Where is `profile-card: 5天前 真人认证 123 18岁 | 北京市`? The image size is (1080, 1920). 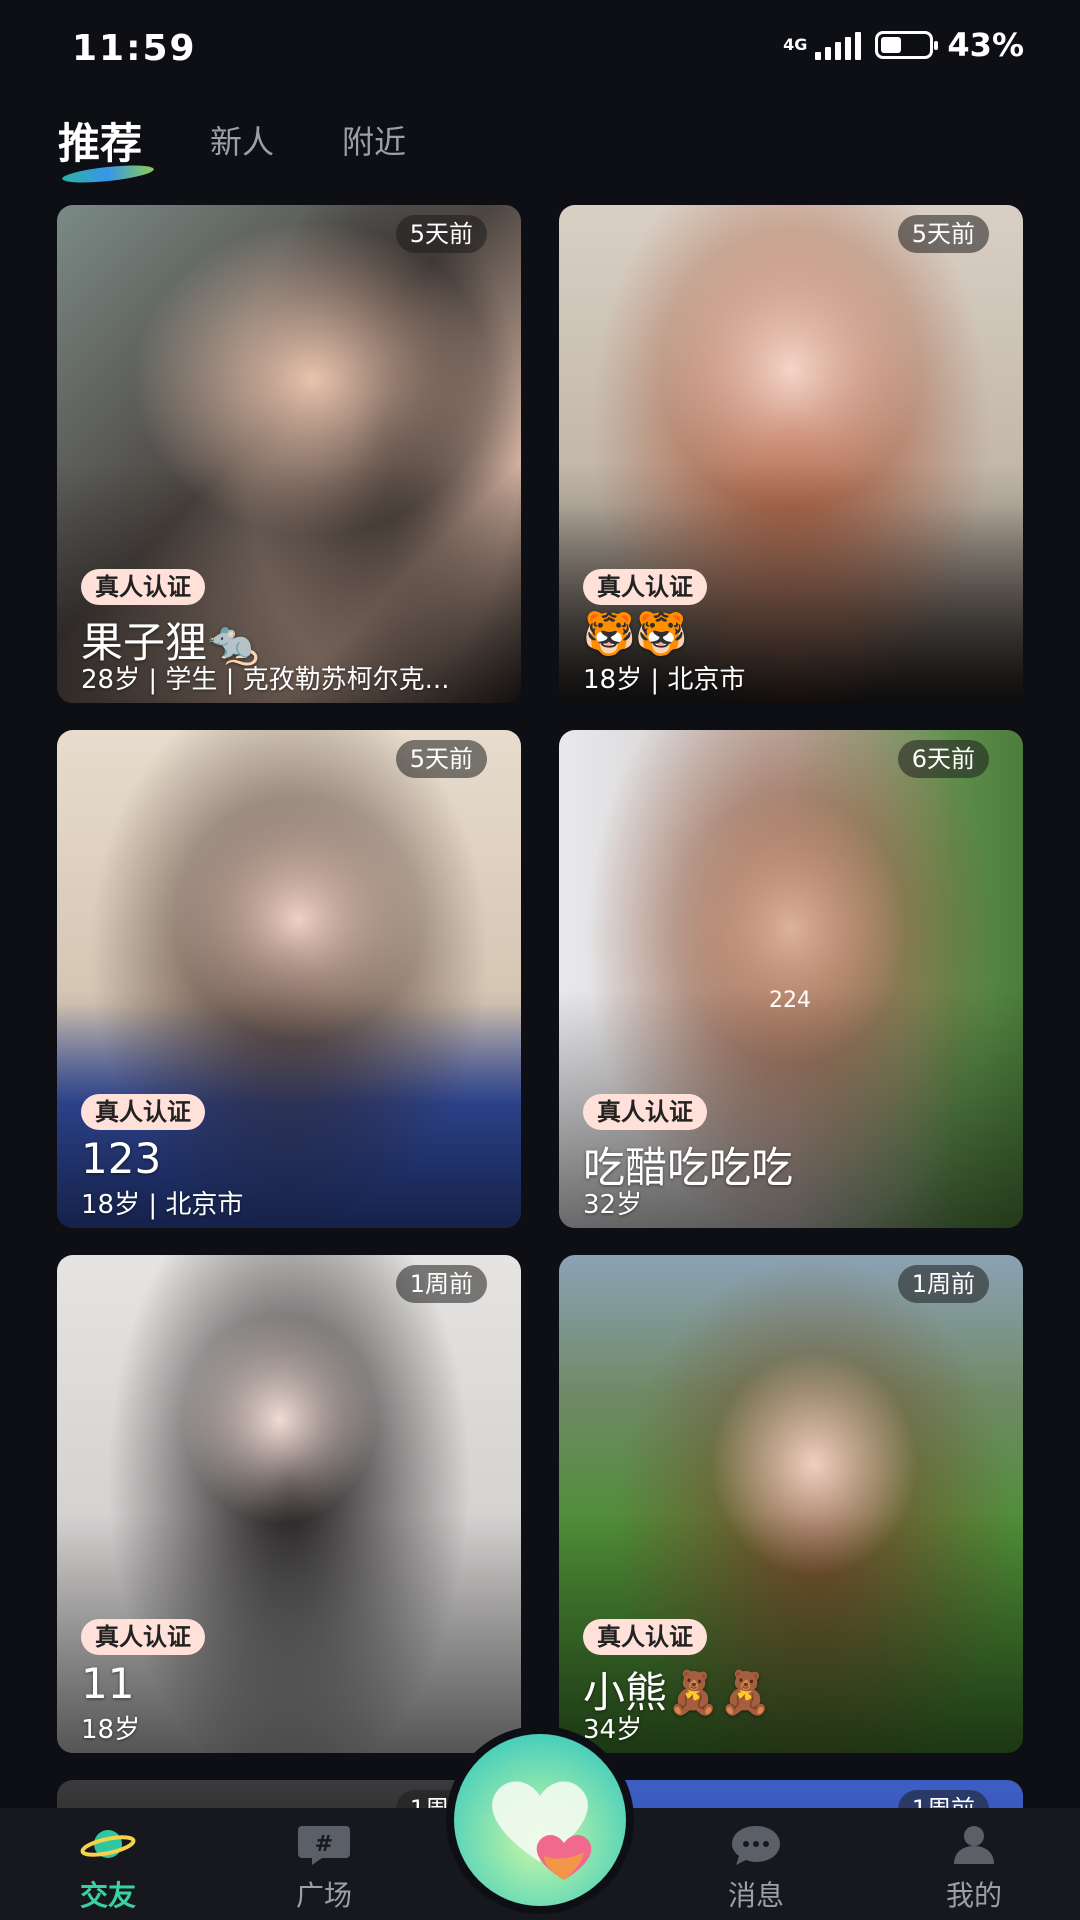 profile-card: 5天前 真人认证 123 18岁 | 北京市 is located at coordinates (289, 979).